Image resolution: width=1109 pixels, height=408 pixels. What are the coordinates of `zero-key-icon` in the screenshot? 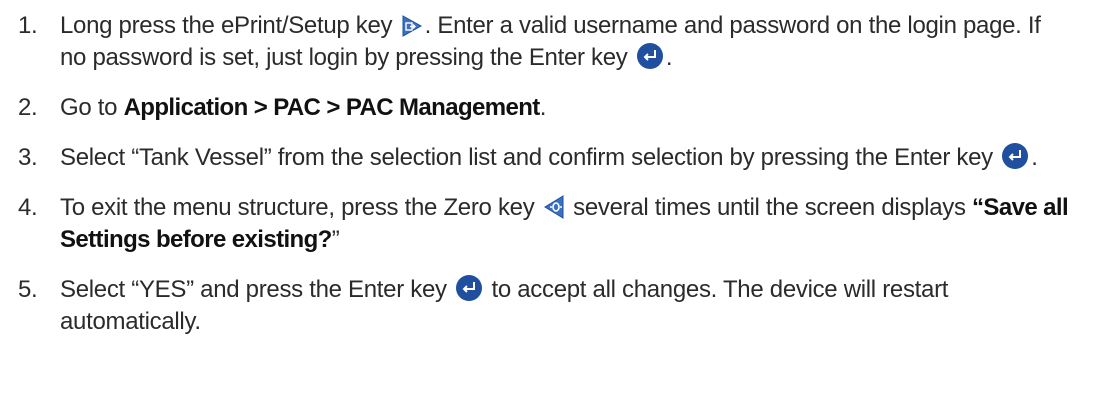 It's located at (554, 207).